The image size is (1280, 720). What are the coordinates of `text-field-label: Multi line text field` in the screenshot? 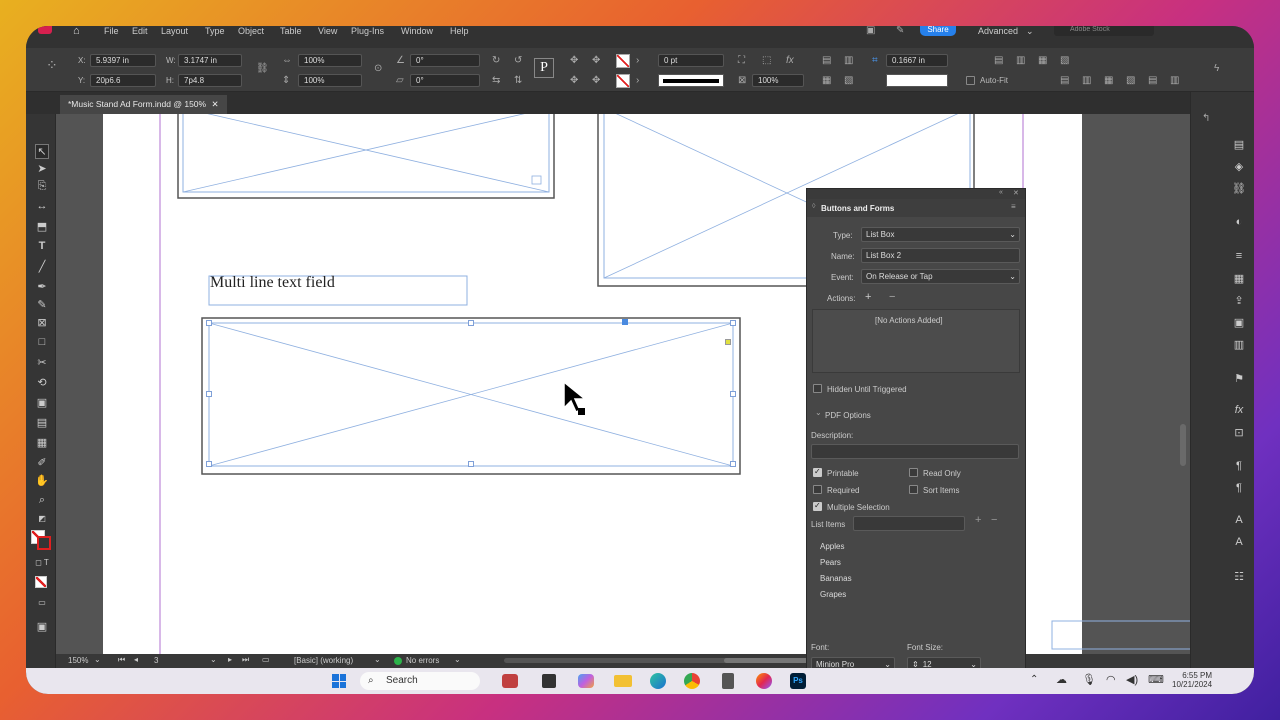 It's located at (272, 283).